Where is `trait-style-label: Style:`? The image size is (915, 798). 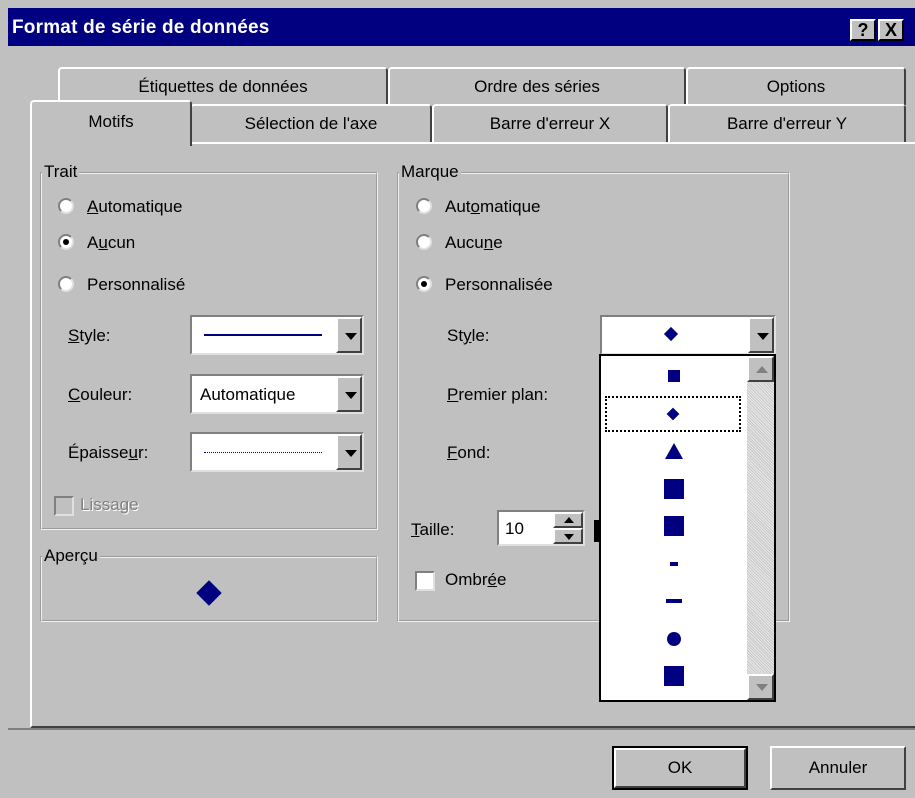
trait-style-label: Style: is located at coordinates (89, 335).